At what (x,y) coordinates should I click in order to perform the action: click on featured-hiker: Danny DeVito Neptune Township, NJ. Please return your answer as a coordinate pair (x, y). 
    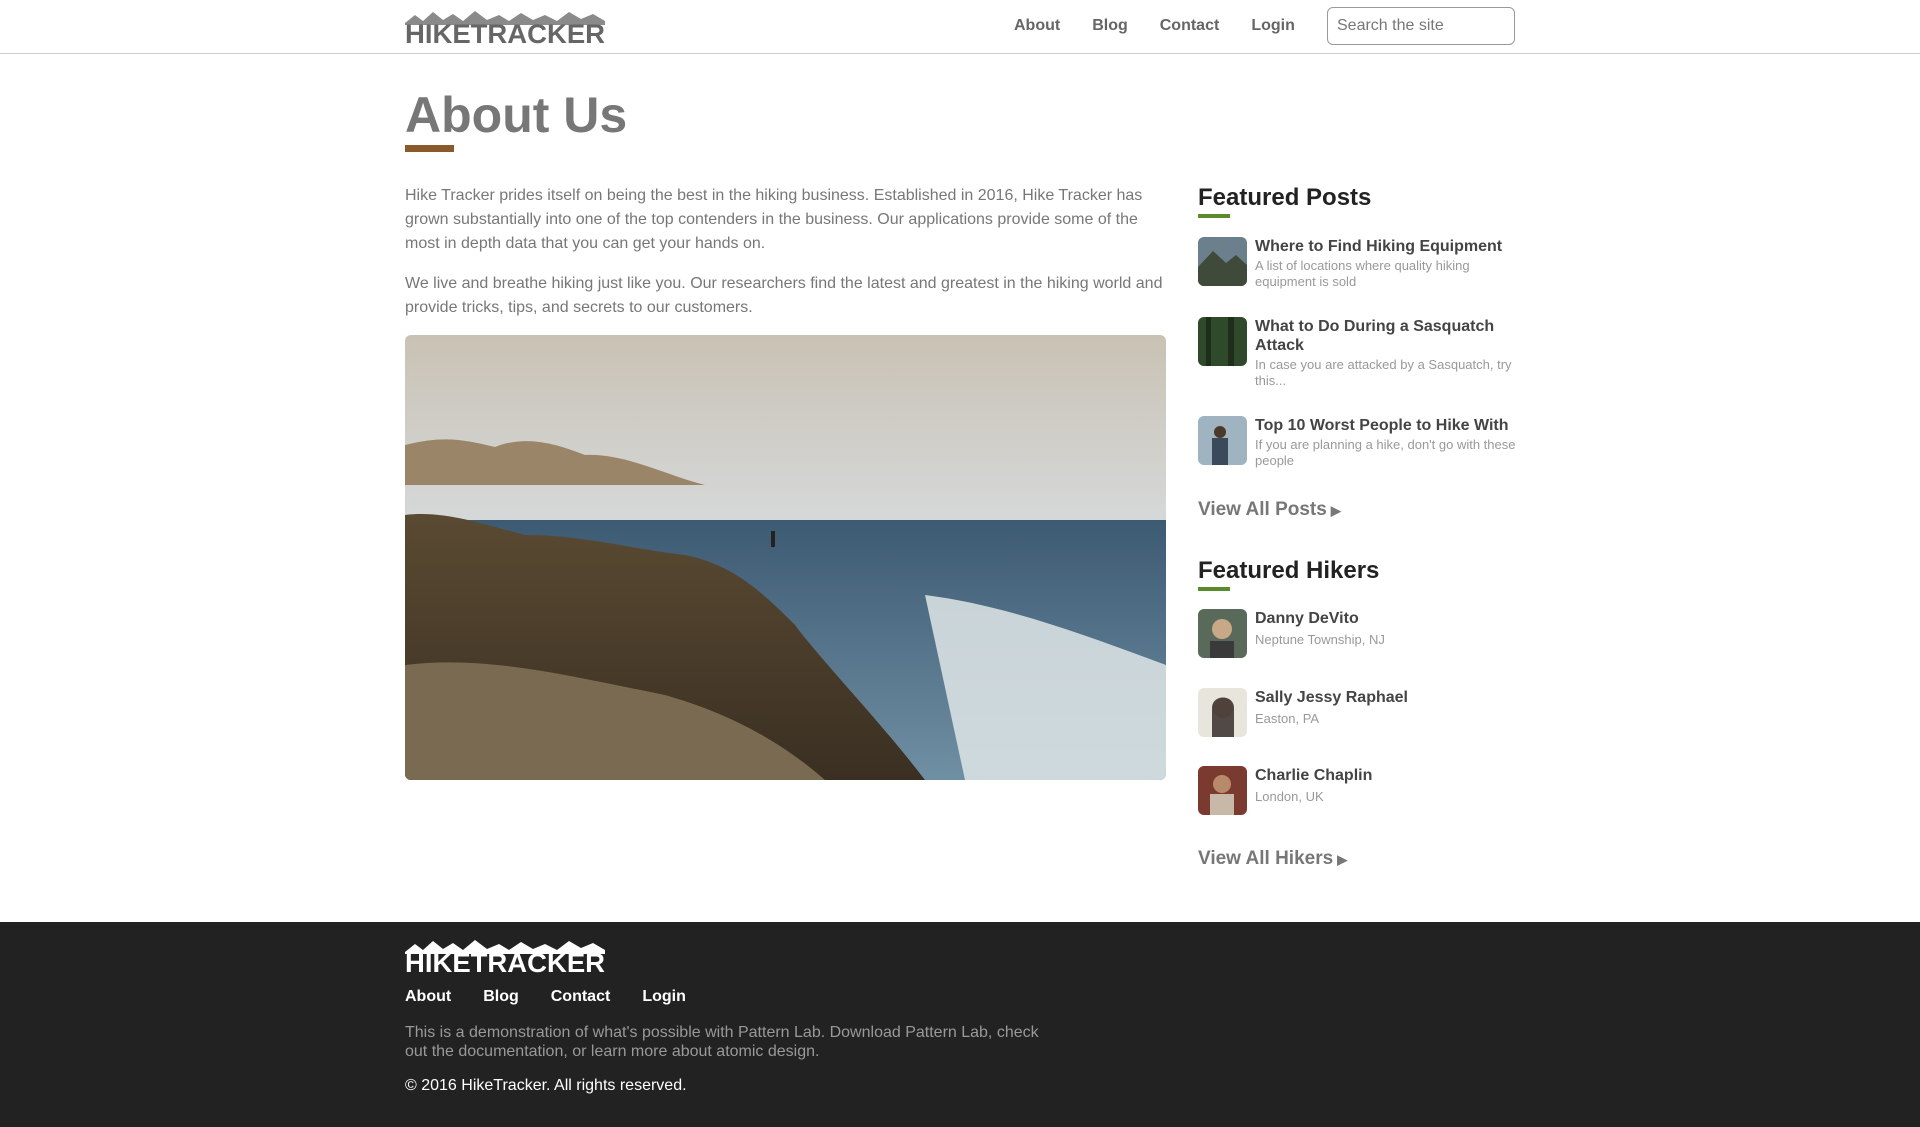
    Looking at the image, I should click on (1358, 634).